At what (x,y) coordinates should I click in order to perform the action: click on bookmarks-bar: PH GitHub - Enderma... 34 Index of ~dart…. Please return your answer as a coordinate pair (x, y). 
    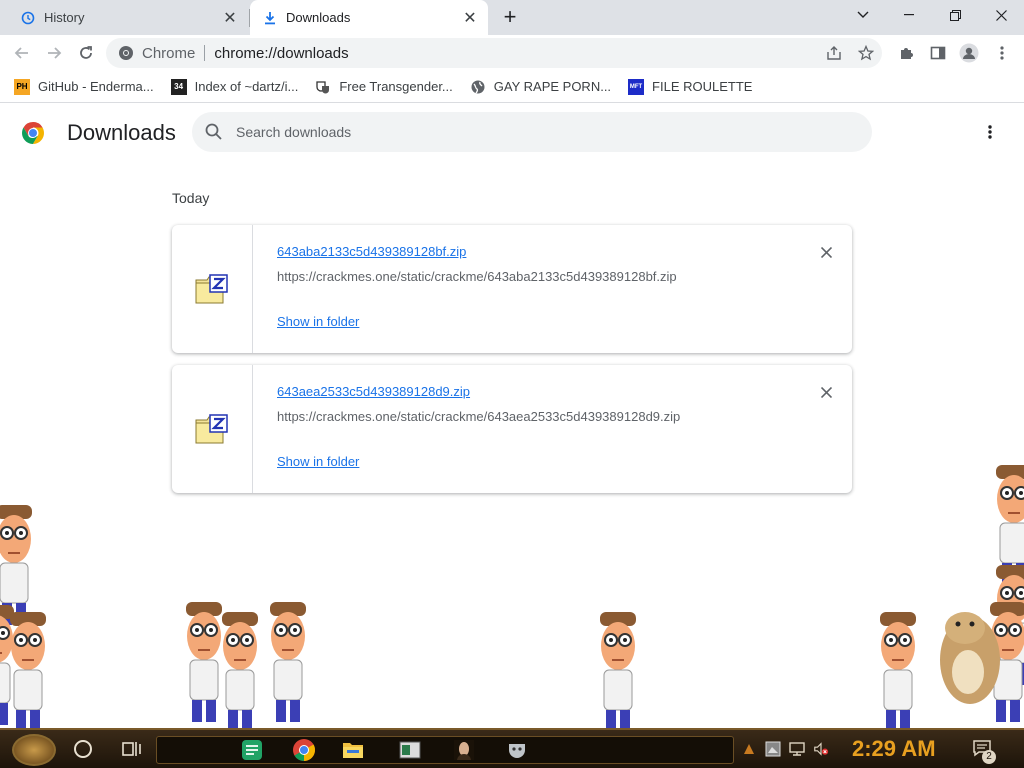
    Looking at the image, I should click on (512, 87).